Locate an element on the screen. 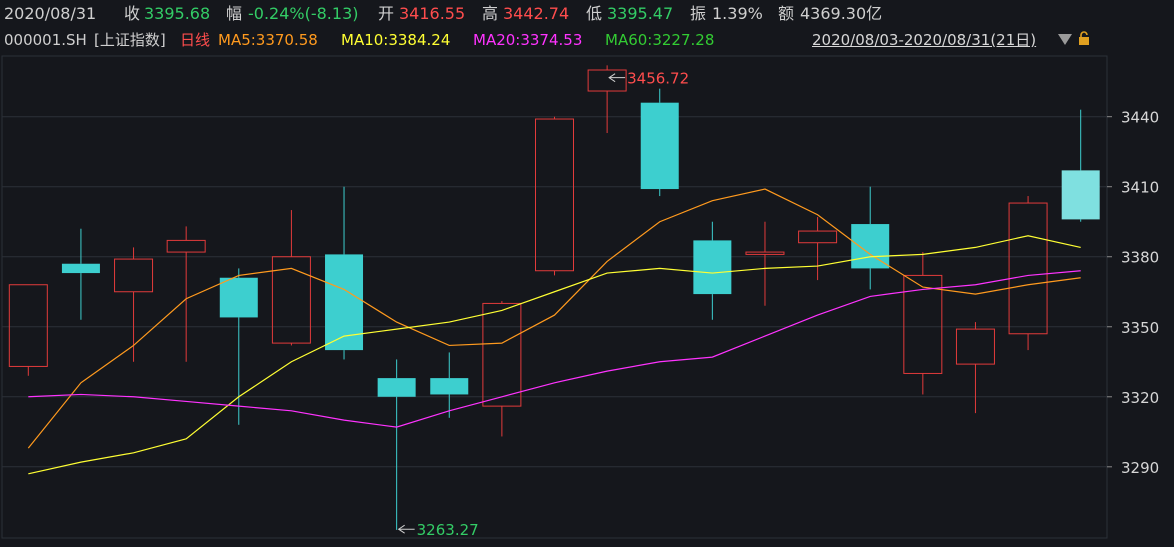 The width and height of the screenshot is (1174, 547). y-tick-label: 3440 is located at coordinates (1140, 118).